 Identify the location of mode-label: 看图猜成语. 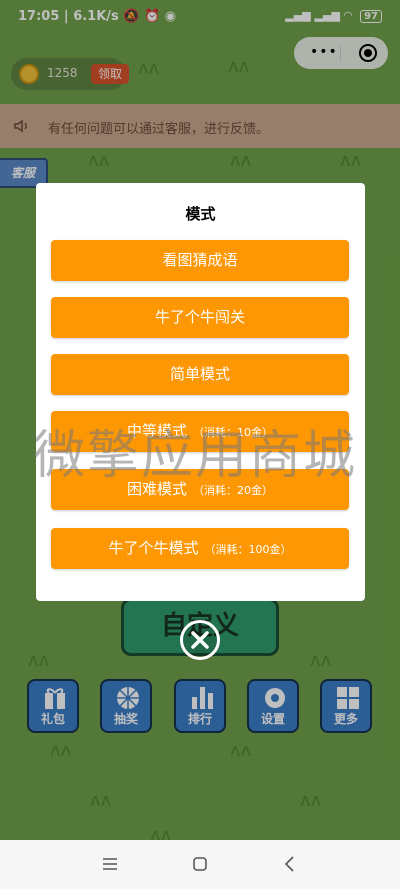
(200, 260).